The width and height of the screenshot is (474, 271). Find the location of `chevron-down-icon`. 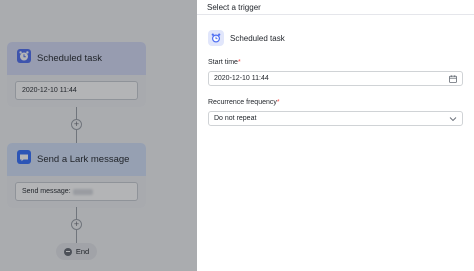

chevron-down-icon is located at coordinates (453, 119).